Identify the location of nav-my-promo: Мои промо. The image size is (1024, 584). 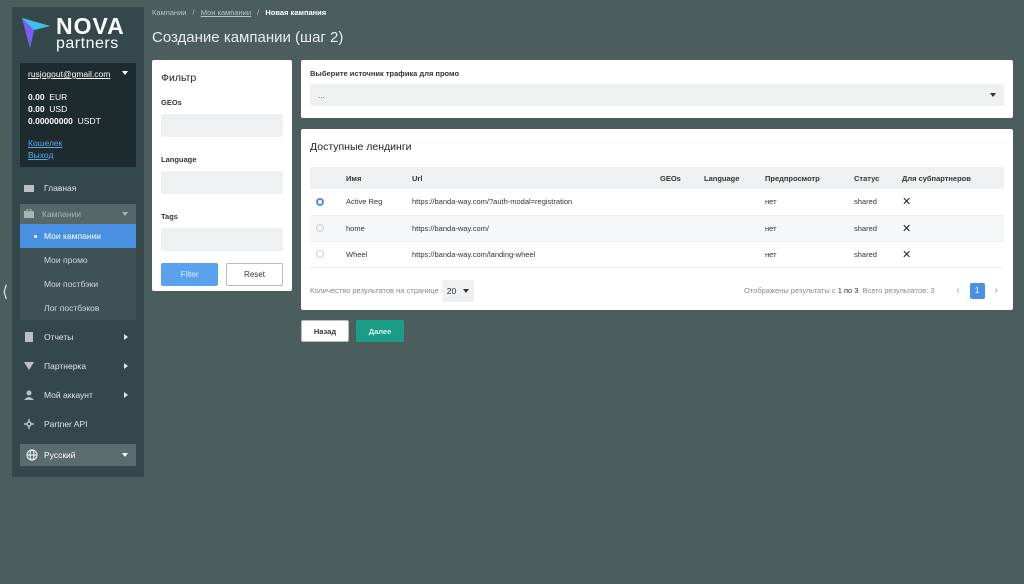
(78, 260).